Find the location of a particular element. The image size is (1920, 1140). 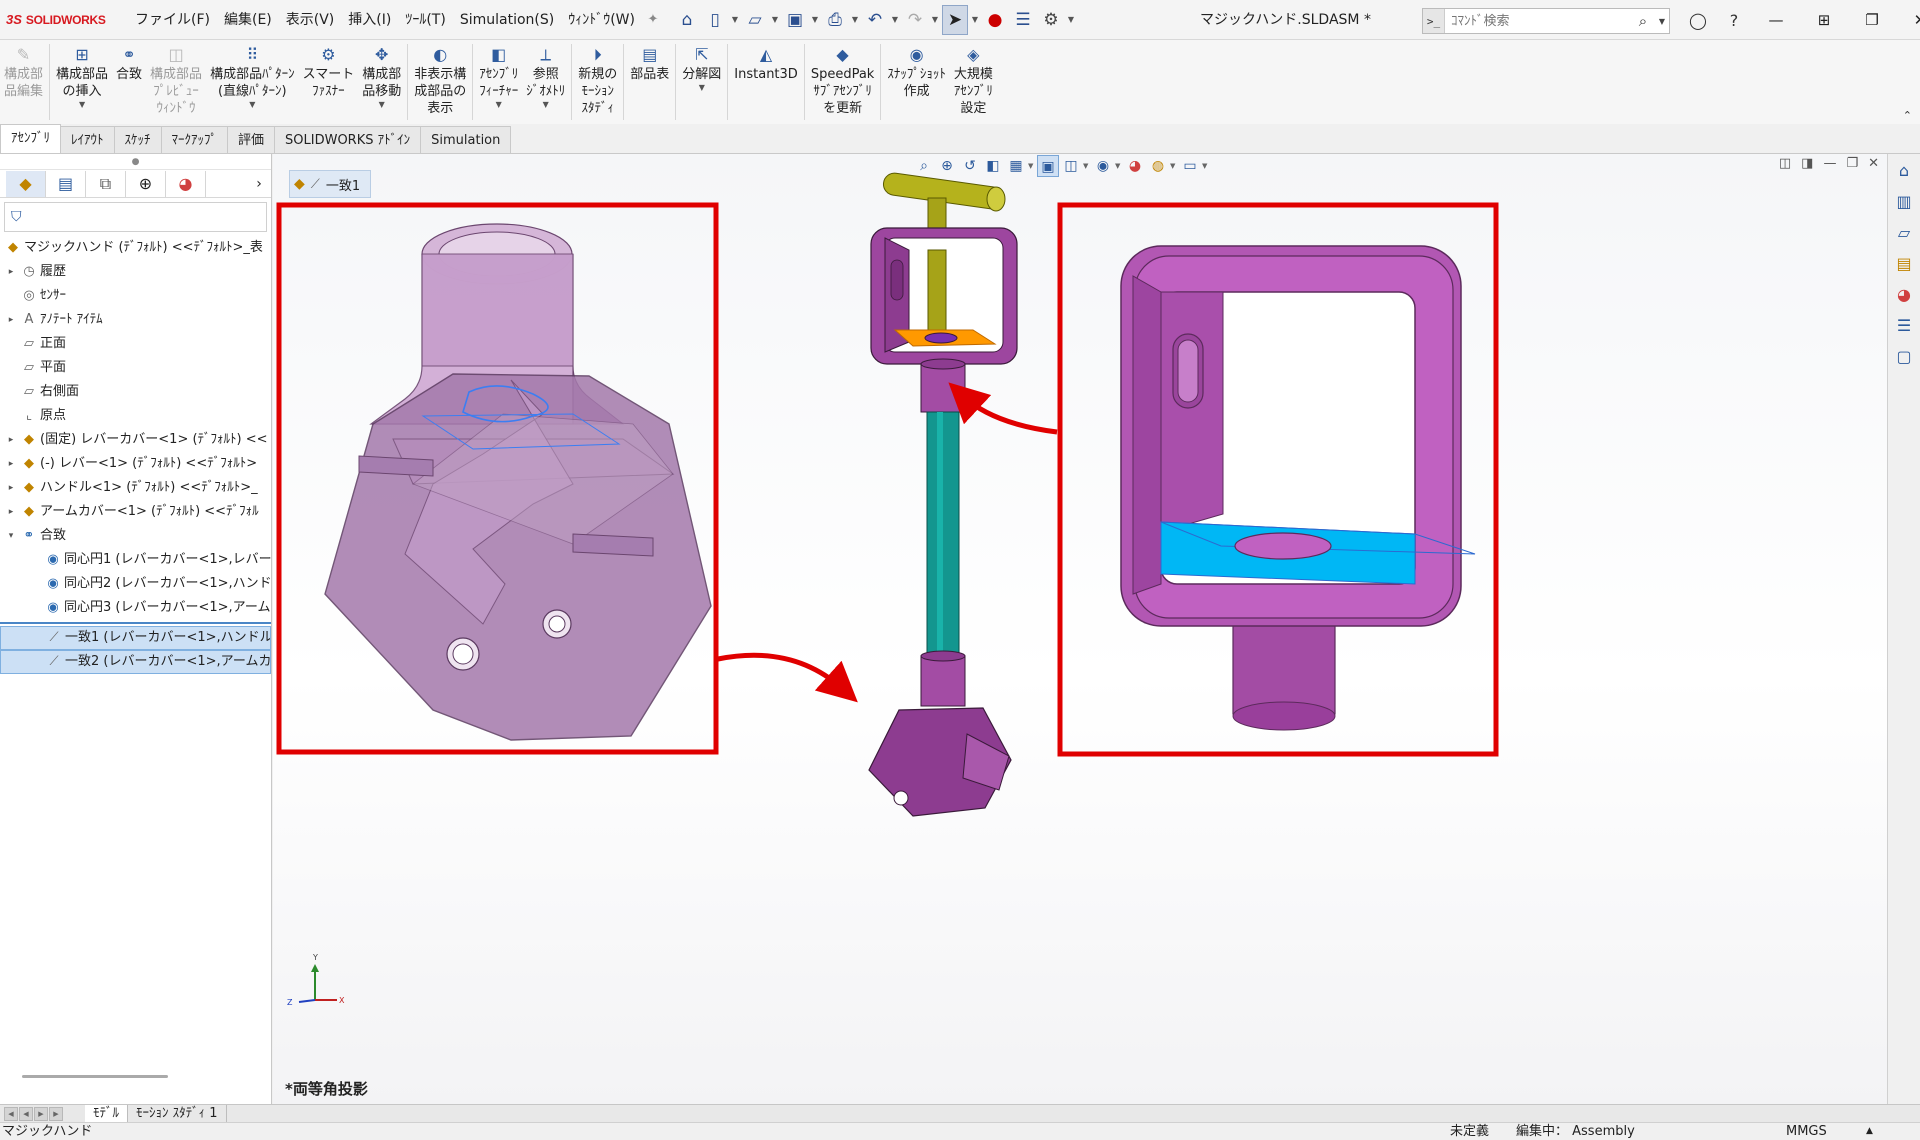

ribbon-button-component-preview: ◫ 構成部品 ﾌﾟﾚﾋﾞｭｰ ｳｨﾝﾄﾞｳ is located at coordinates (176, 82).